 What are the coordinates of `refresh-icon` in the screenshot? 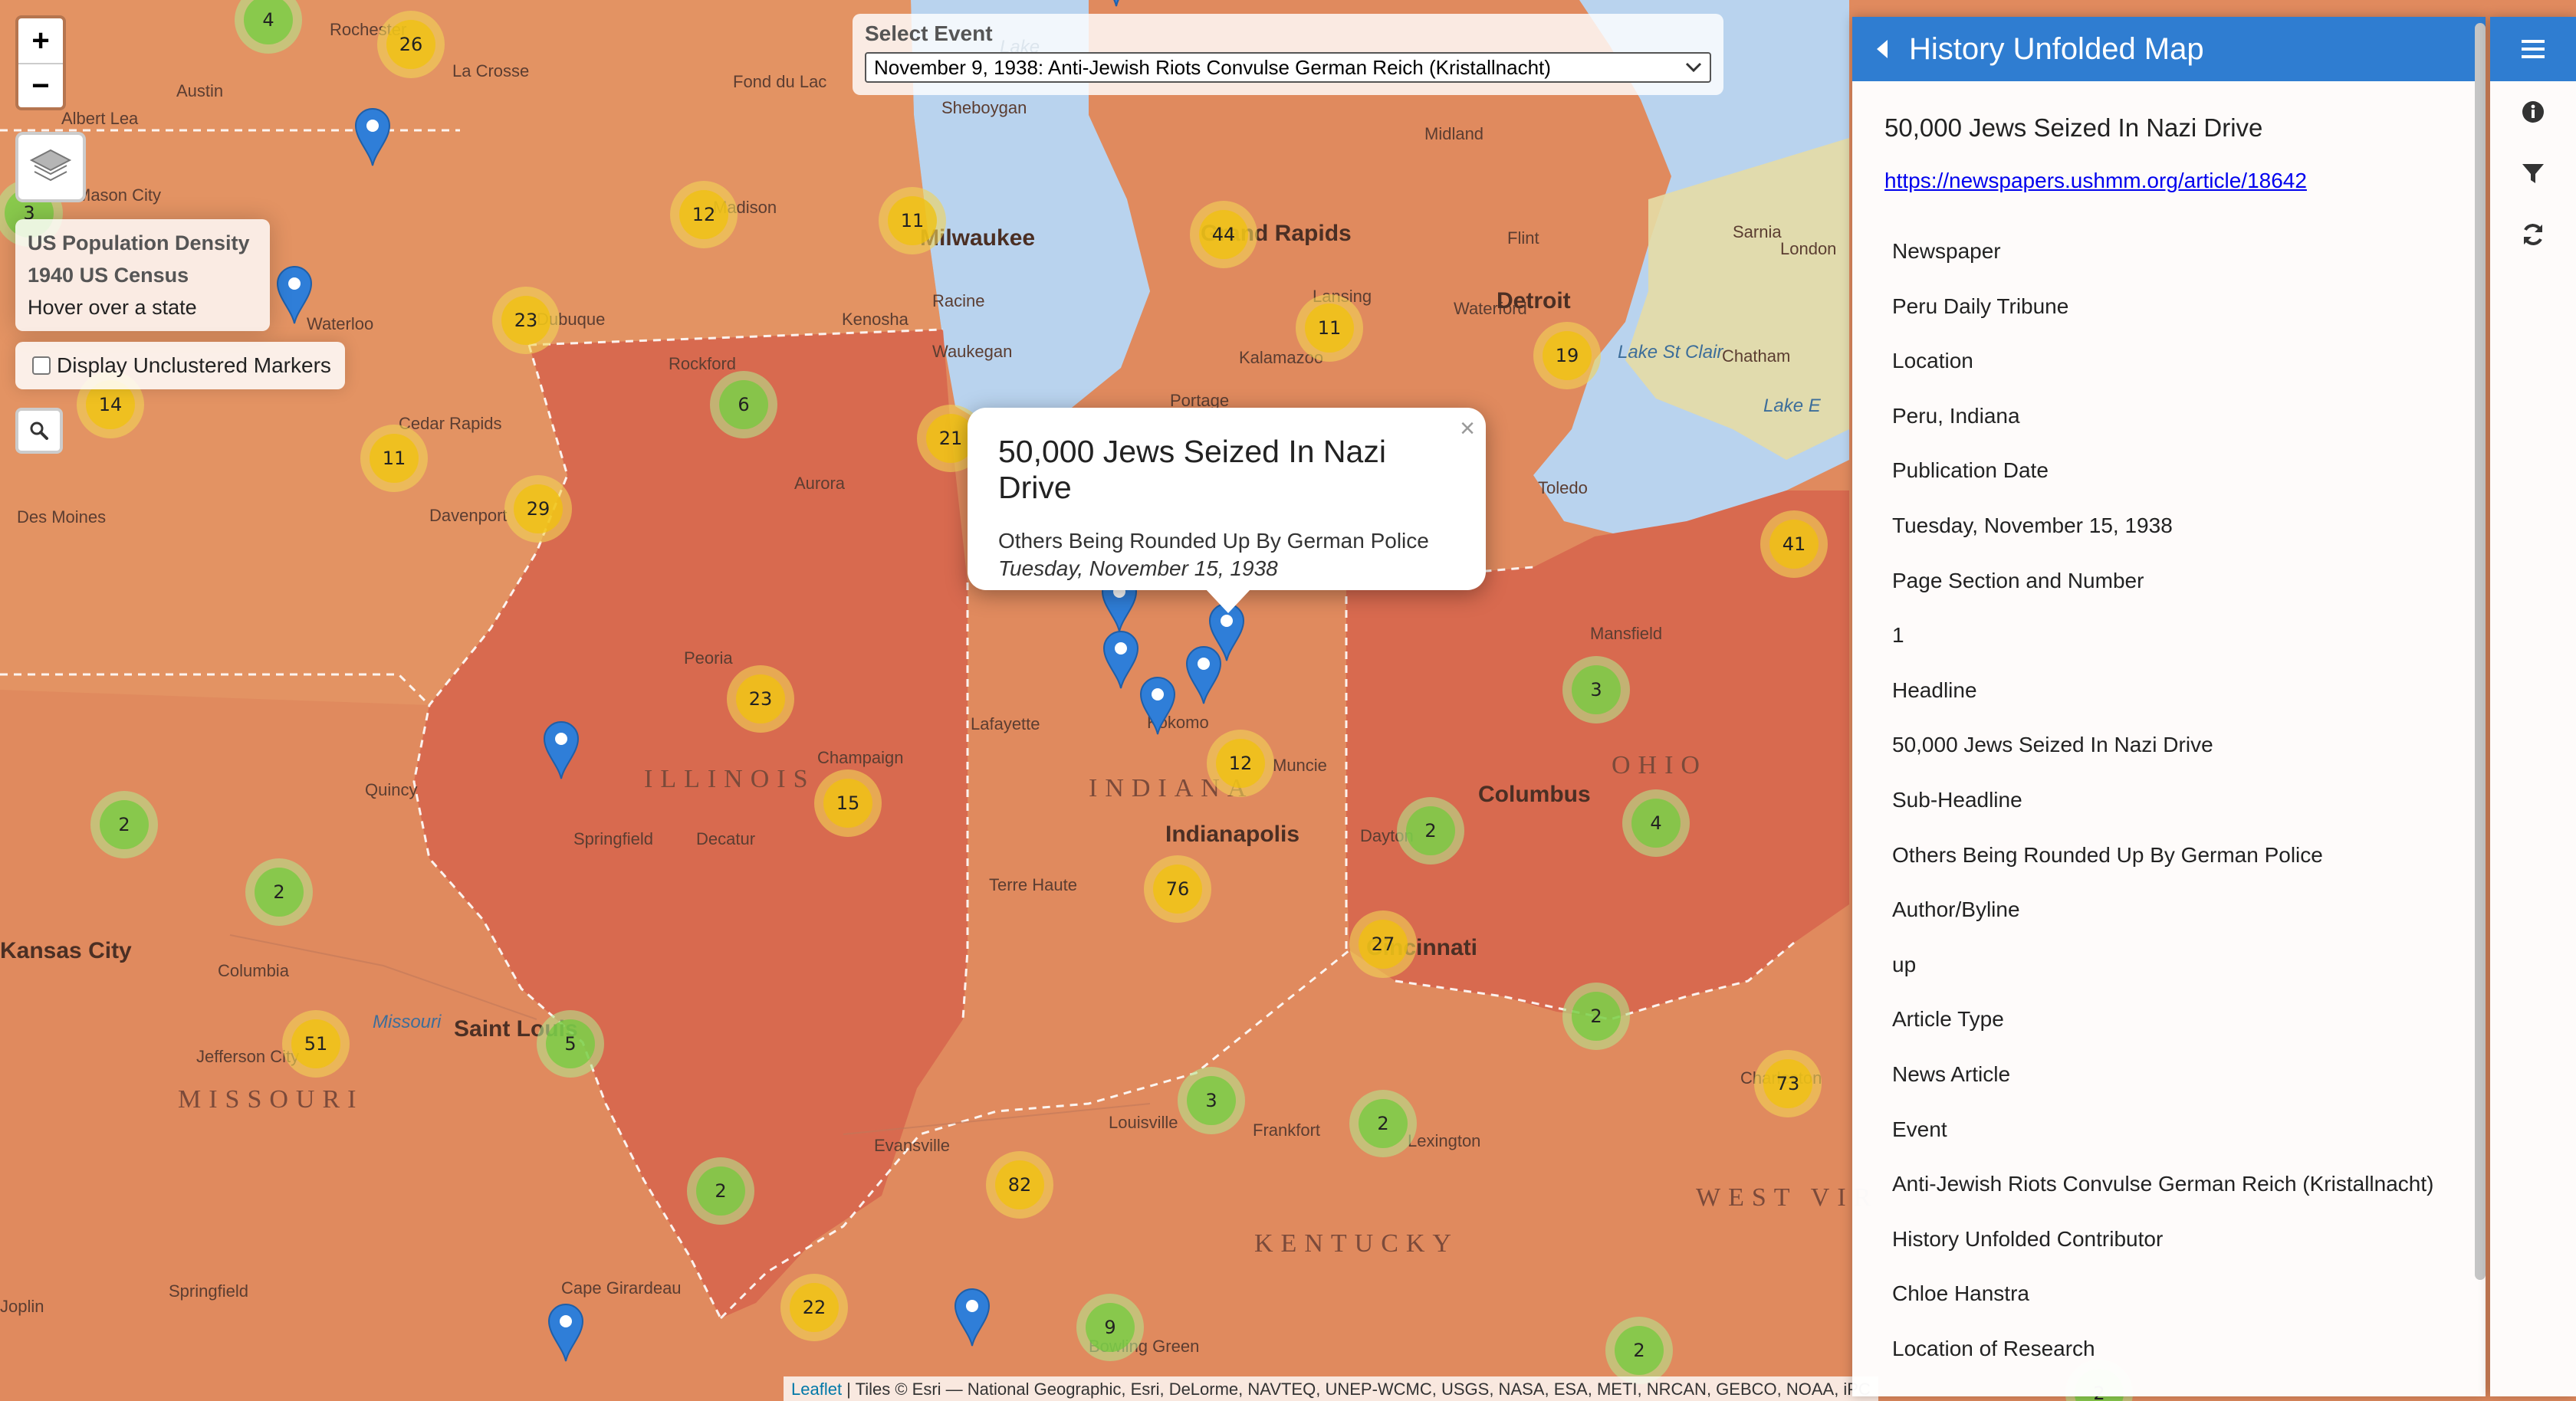 It's located at (2533, 234).